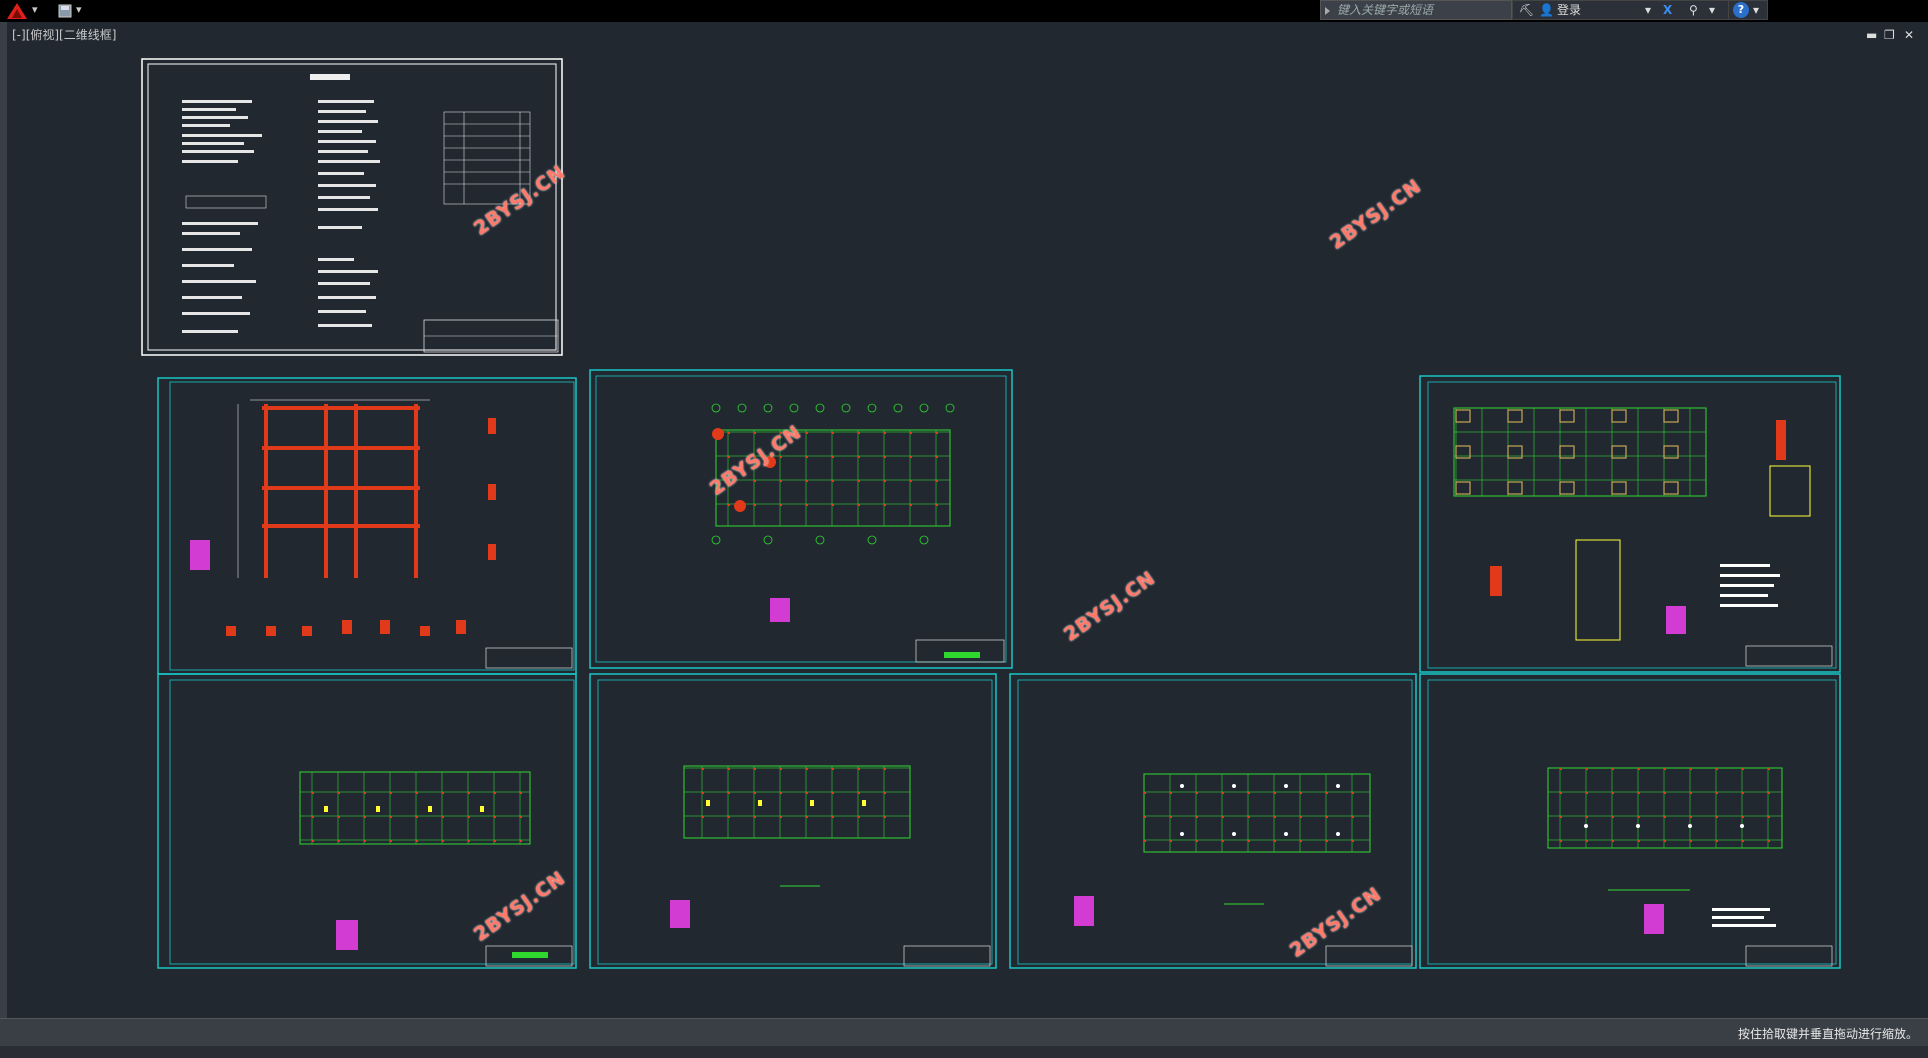 This screenshot has height=1058, width=1928. Describe the element at coordinates (17, 11) in the screenshot. I see `autocad-logo-icon` at that location.